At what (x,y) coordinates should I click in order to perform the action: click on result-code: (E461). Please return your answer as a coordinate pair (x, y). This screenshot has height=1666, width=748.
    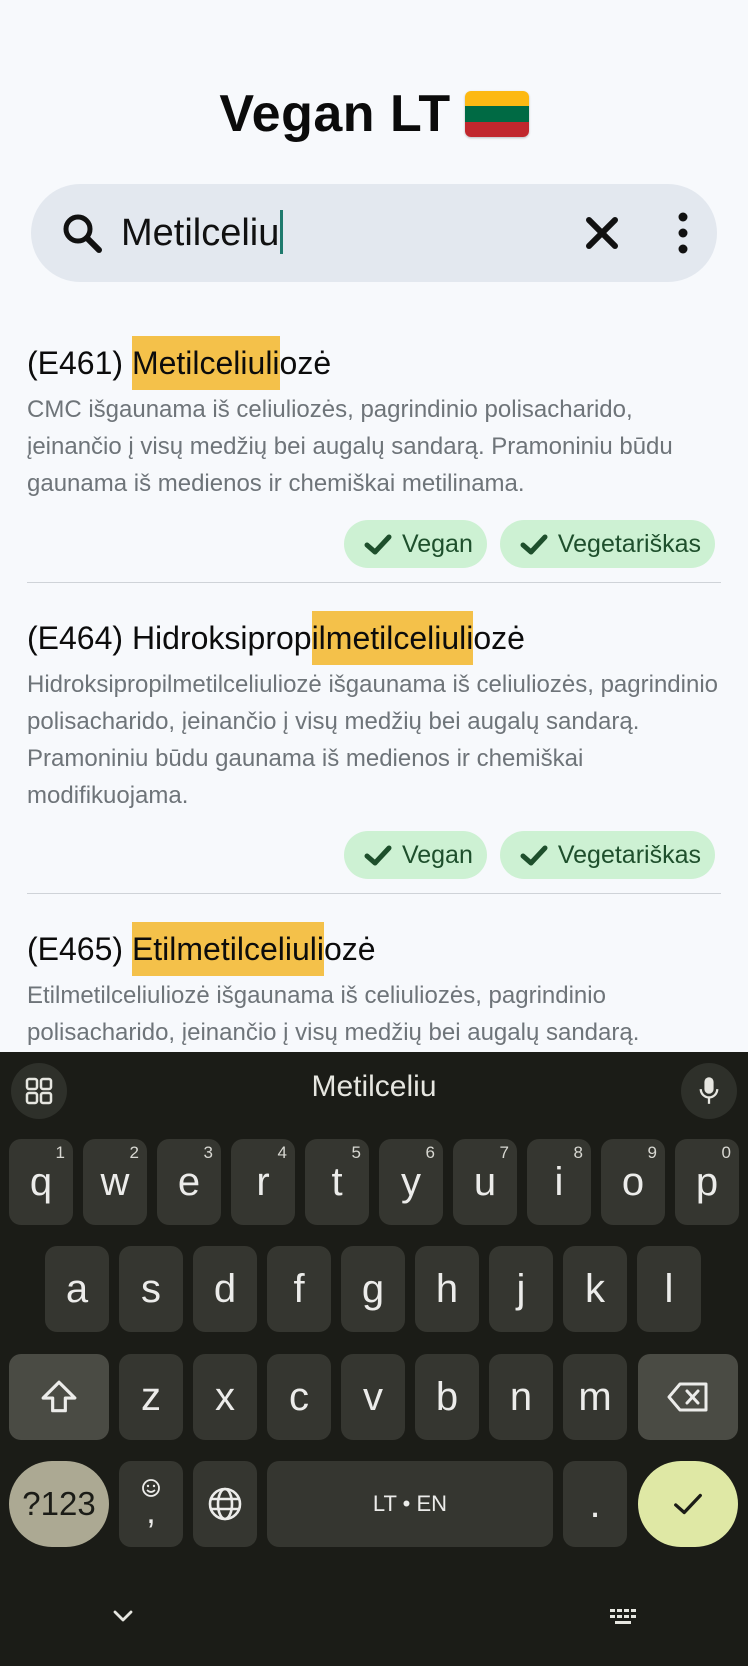
    Looking at the image, I should click on (79, 363).